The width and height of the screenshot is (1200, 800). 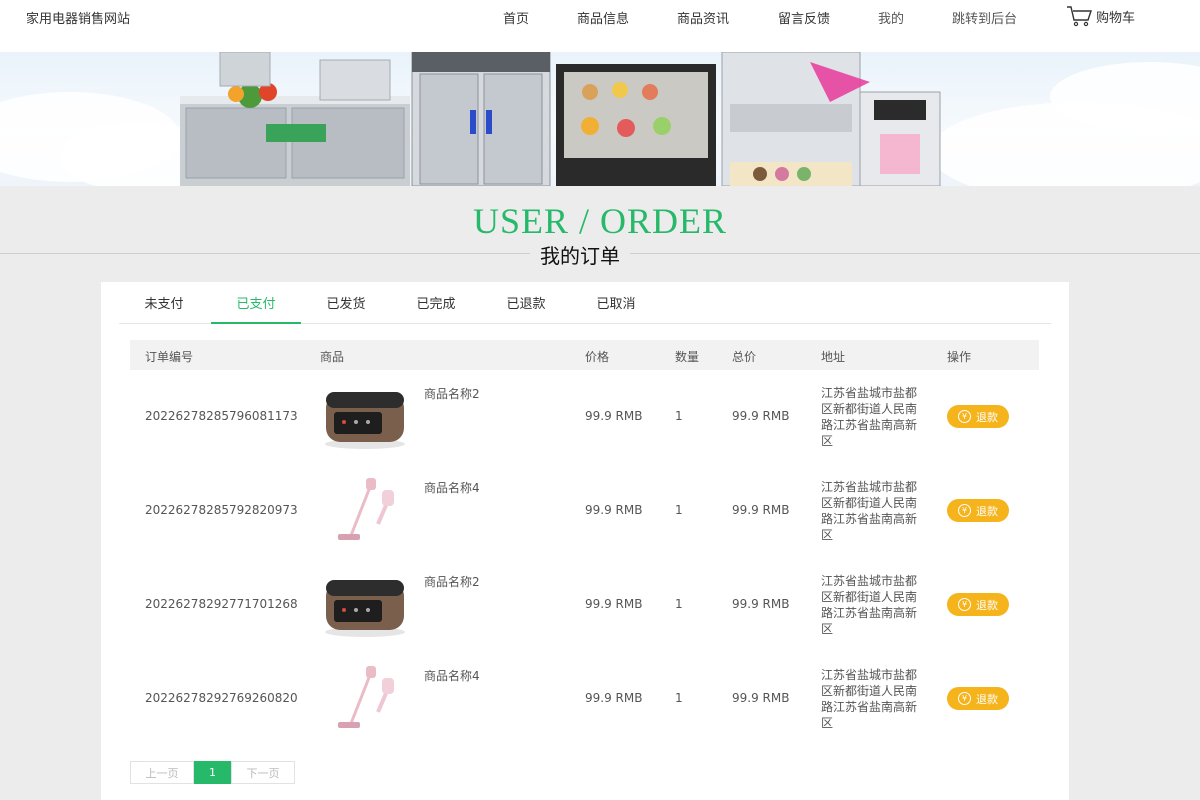 What do you see at coordinates (603, 17) in the screenshot?
I see `nav-products: 商品信息` at bounding box center [603, 17].